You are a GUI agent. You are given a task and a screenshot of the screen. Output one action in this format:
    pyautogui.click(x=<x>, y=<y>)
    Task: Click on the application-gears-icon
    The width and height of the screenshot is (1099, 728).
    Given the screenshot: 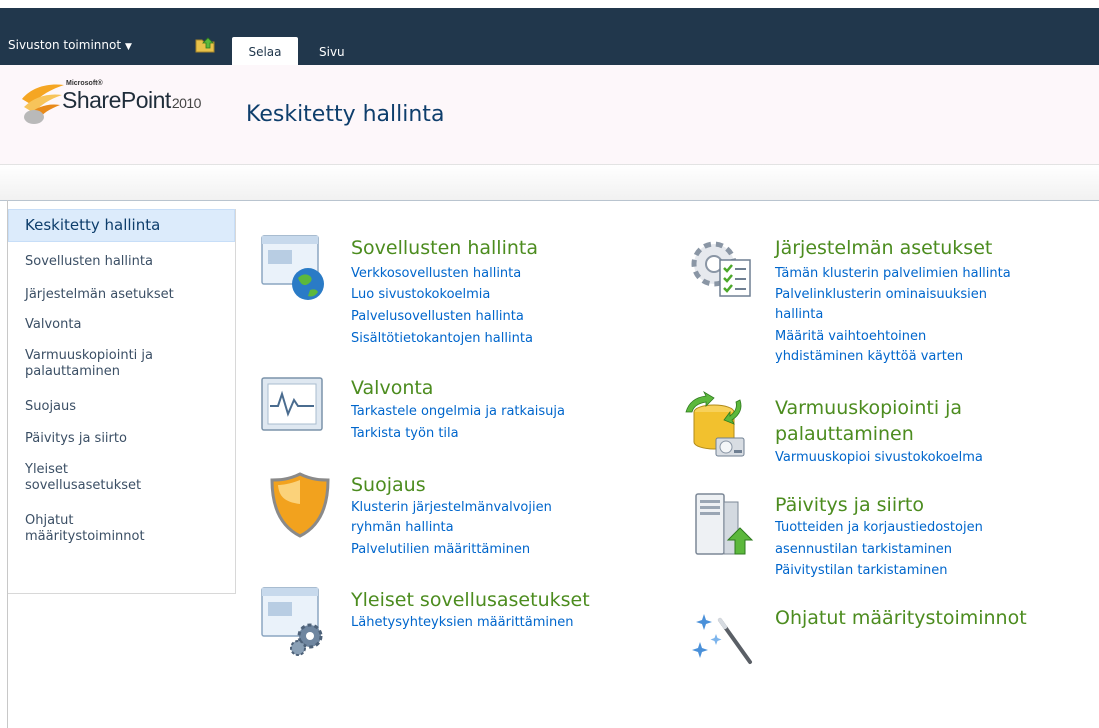 What is the action you would take?
    pyautogui.click(x=292, y=621)
    